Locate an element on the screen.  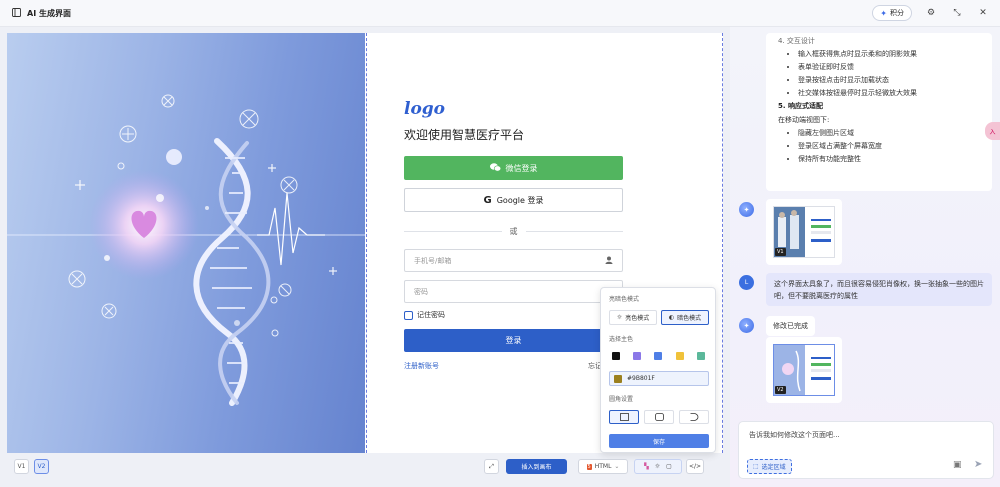
style-tools: ▚ ☼ ▢ is located at coordinates (658, 466).